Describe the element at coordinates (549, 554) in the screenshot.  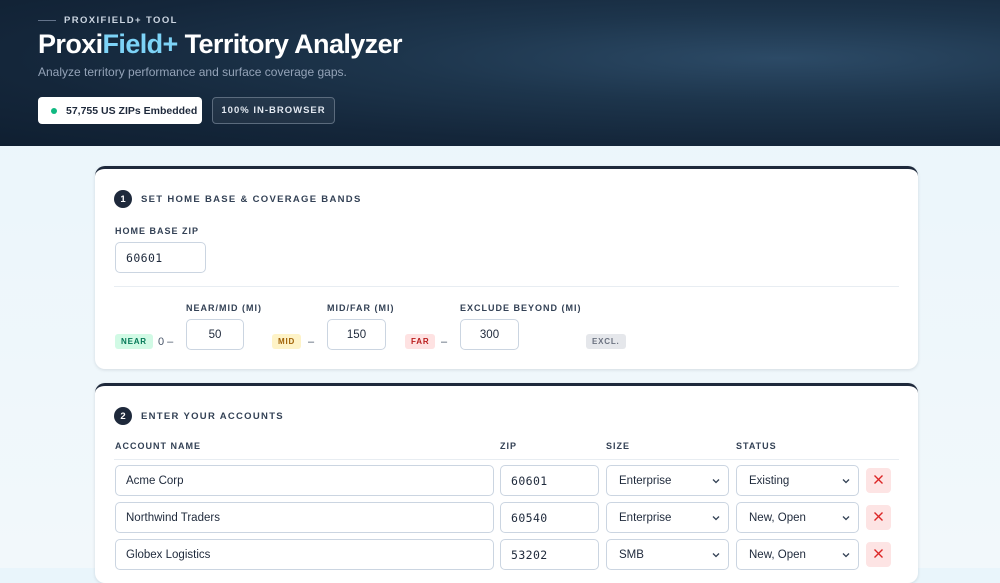
I see `account-zip-input: 53202` at that location.